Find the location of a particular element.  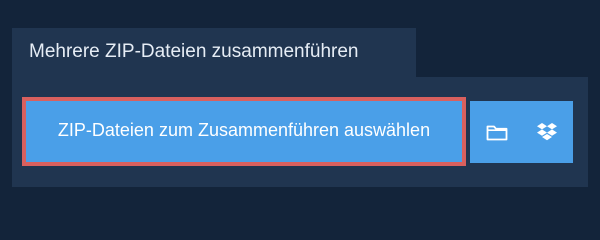

dropbox-icon is located at coordinates (547, 132).